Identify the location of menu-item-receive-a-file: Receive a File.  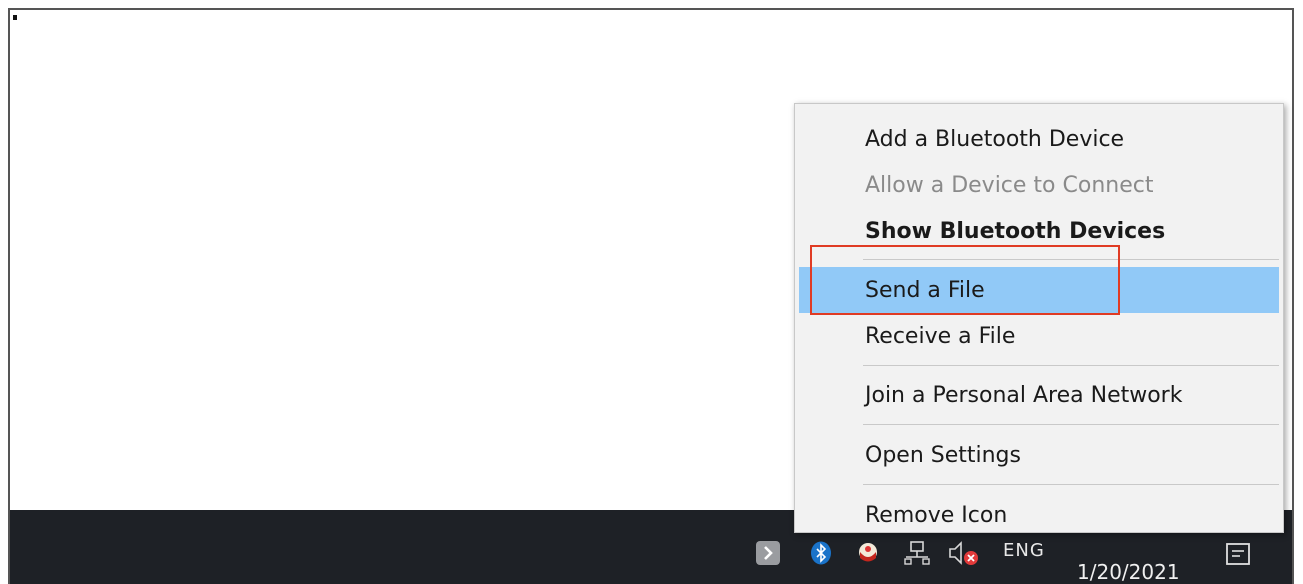
(1039, 336).